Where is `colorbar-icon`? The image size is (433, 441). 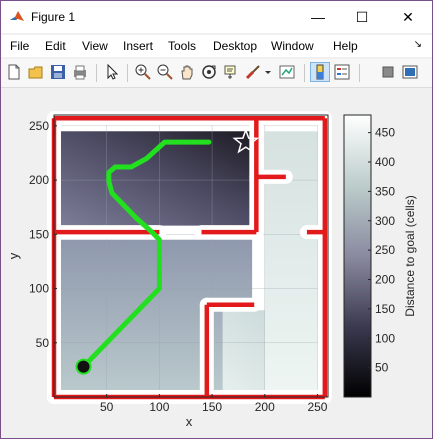
colorbar-icon is located at coordinates (320, 72).